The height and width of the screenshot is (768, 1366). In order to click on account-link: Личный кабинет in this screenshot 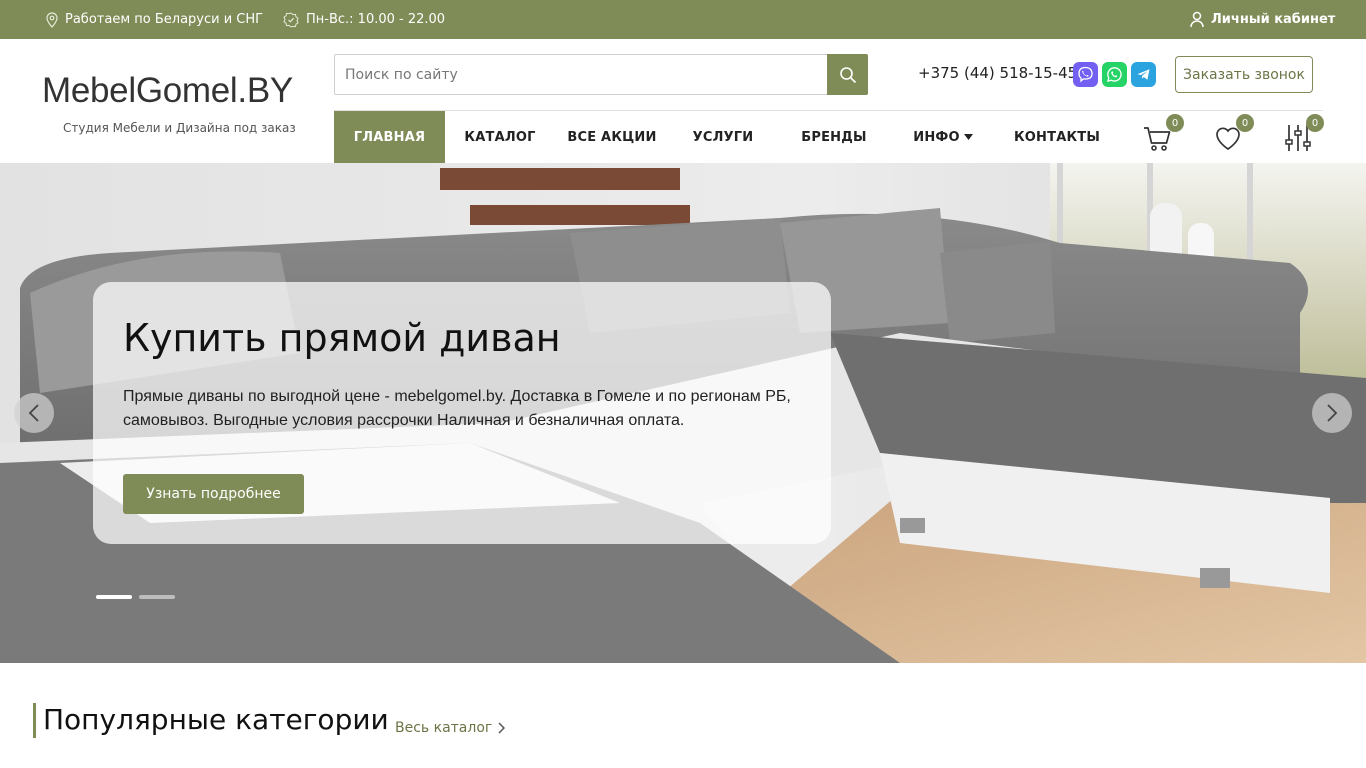, I will do `click(1262, 19)`.